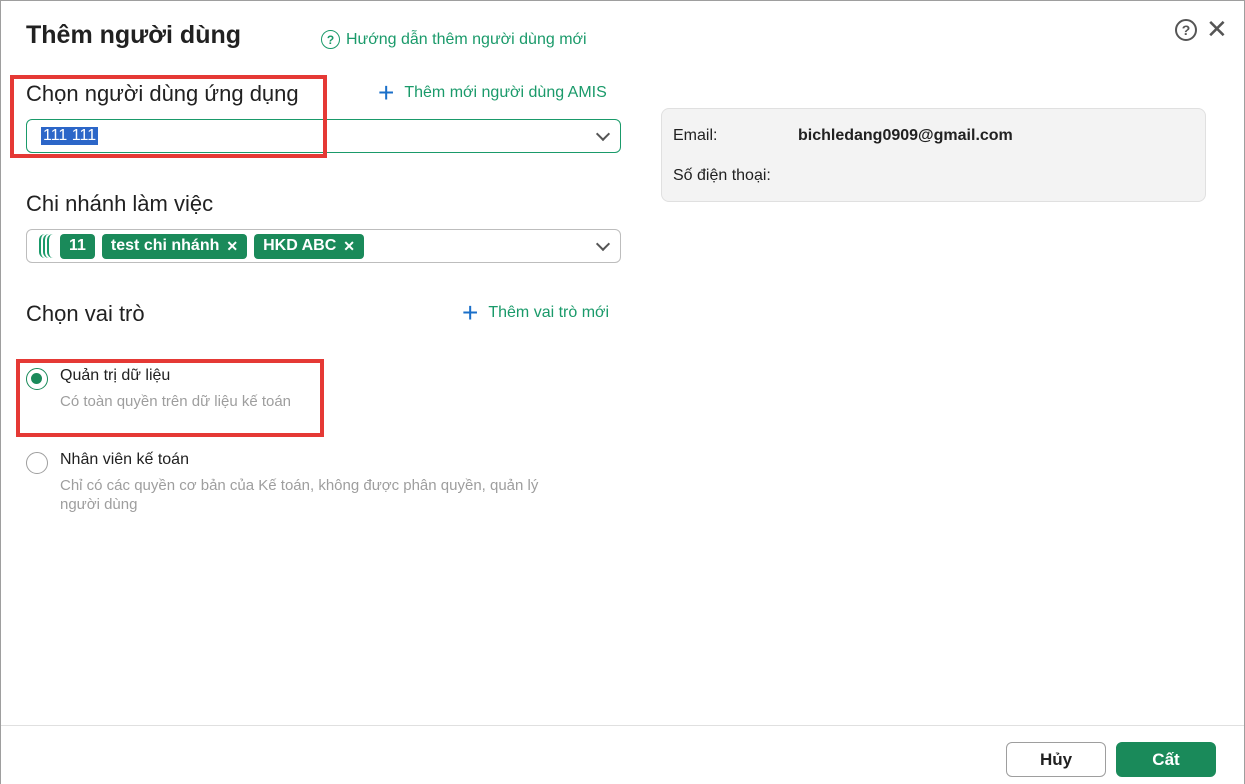 The image size is (1245, 784). What do you see at coordinates (124, 459) in the screenshot?
I see `role-option-title: Nhân viên kế toán` at bounding box center [124, 459].